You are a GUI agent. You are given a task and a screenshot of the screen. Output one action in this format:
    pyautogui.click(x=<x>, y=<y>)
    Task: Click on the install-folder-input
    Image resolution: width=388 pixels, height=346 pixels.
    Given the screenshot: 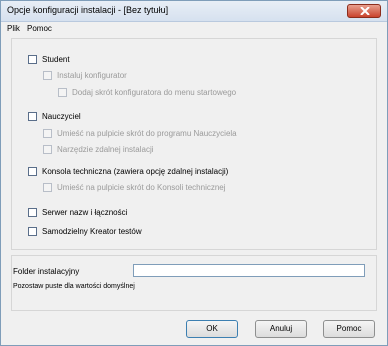 What is the action you would take?
    pyautogui.click(x=249, y=270)
    